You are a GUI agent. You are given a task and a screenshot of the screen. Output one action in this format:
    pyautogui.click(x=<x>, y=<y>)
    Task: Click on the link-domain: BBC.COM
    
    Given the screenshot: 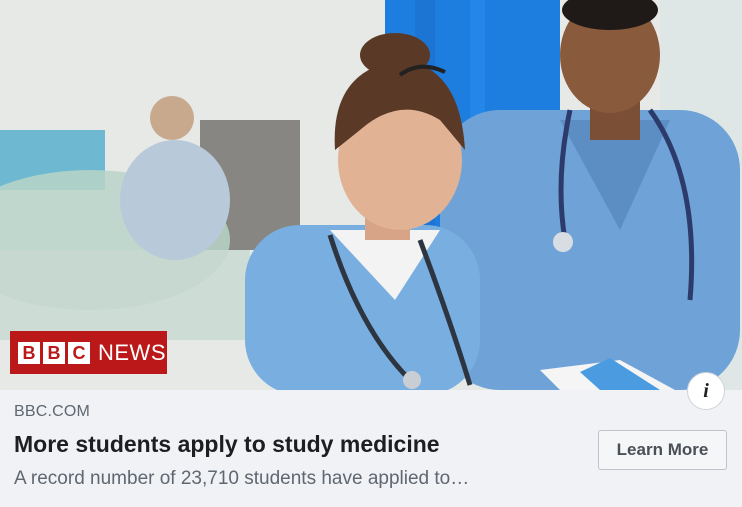 What is the action you would take?
    pyautogui.click(x=52, y=411)
    